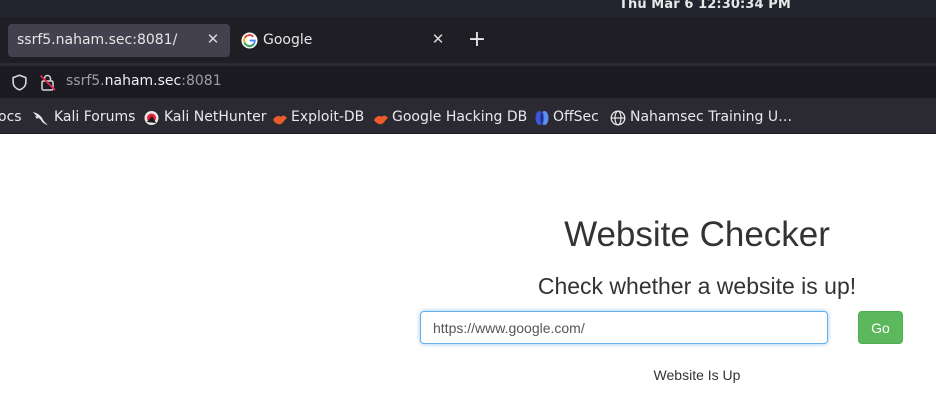 This screenshot has height=411, width=936. What do you see at coordinates (618, 118) in the screenshot?
I see `globe-icon` at bounding box center [618, 118].